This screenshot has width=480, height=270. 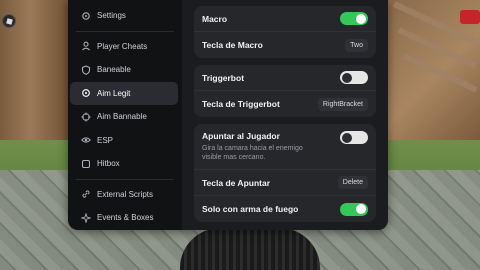 What do you see at coordinates (105, 140) in the screenshot?
I see `sidebar-item-label: ESP` at bounding box center [105, 140].